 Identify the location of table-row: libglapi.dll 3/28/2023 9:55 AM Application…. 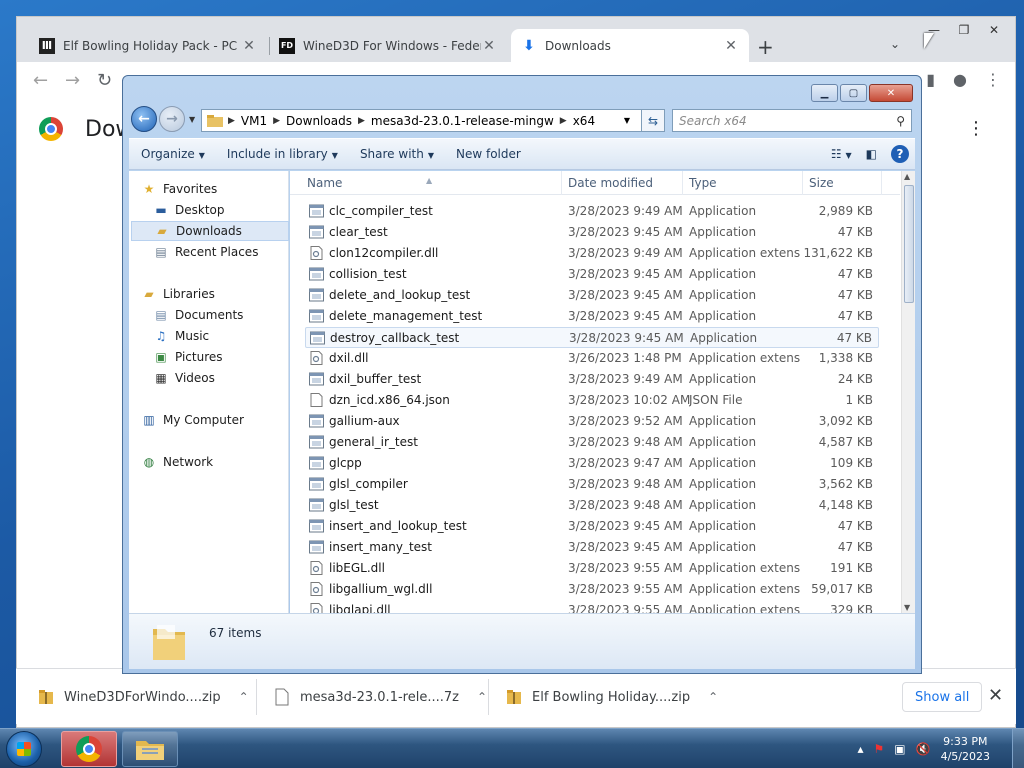
(592, 606).